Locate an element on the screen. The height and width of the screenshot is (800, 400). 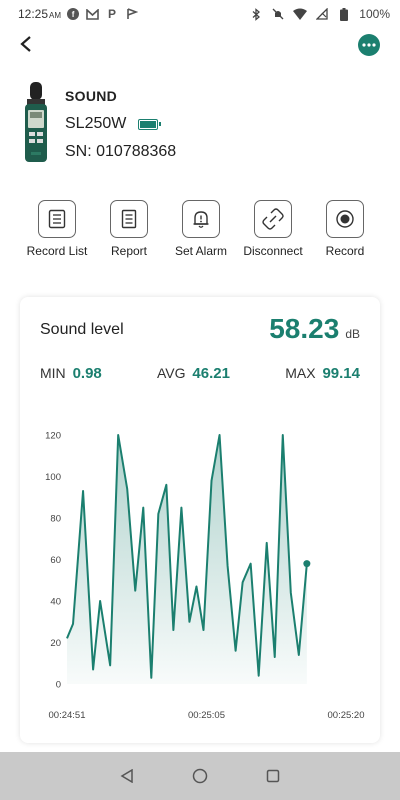
y-tick-label: 80 is located at coordinates (55, 519).